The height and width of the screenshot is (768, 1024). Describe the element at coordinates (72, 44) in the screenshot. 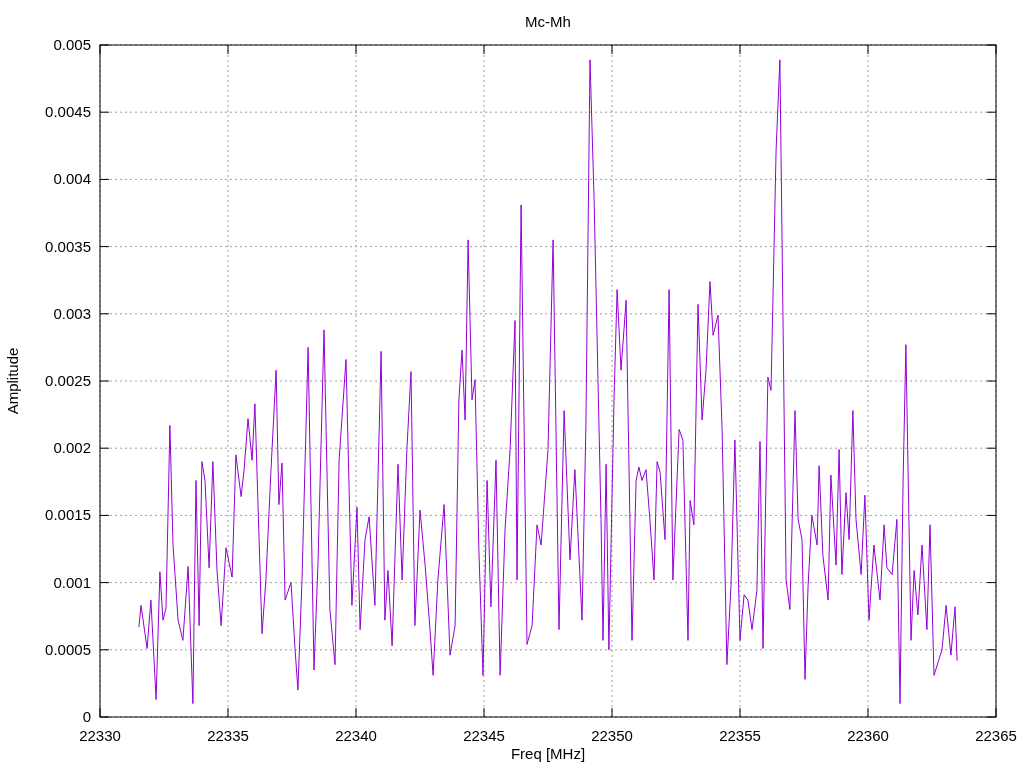

I see `y-tick-label: 0.005` at that location.